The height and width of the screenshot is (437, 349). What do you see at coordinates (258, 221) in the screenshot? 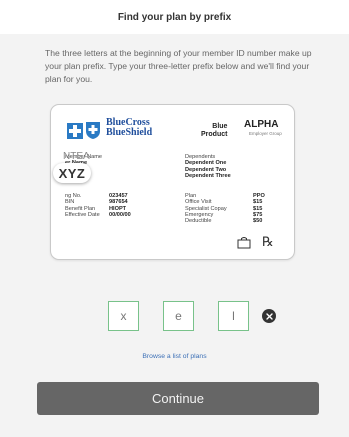
I see `plan-value: $50` at bounding box center [258, 221].